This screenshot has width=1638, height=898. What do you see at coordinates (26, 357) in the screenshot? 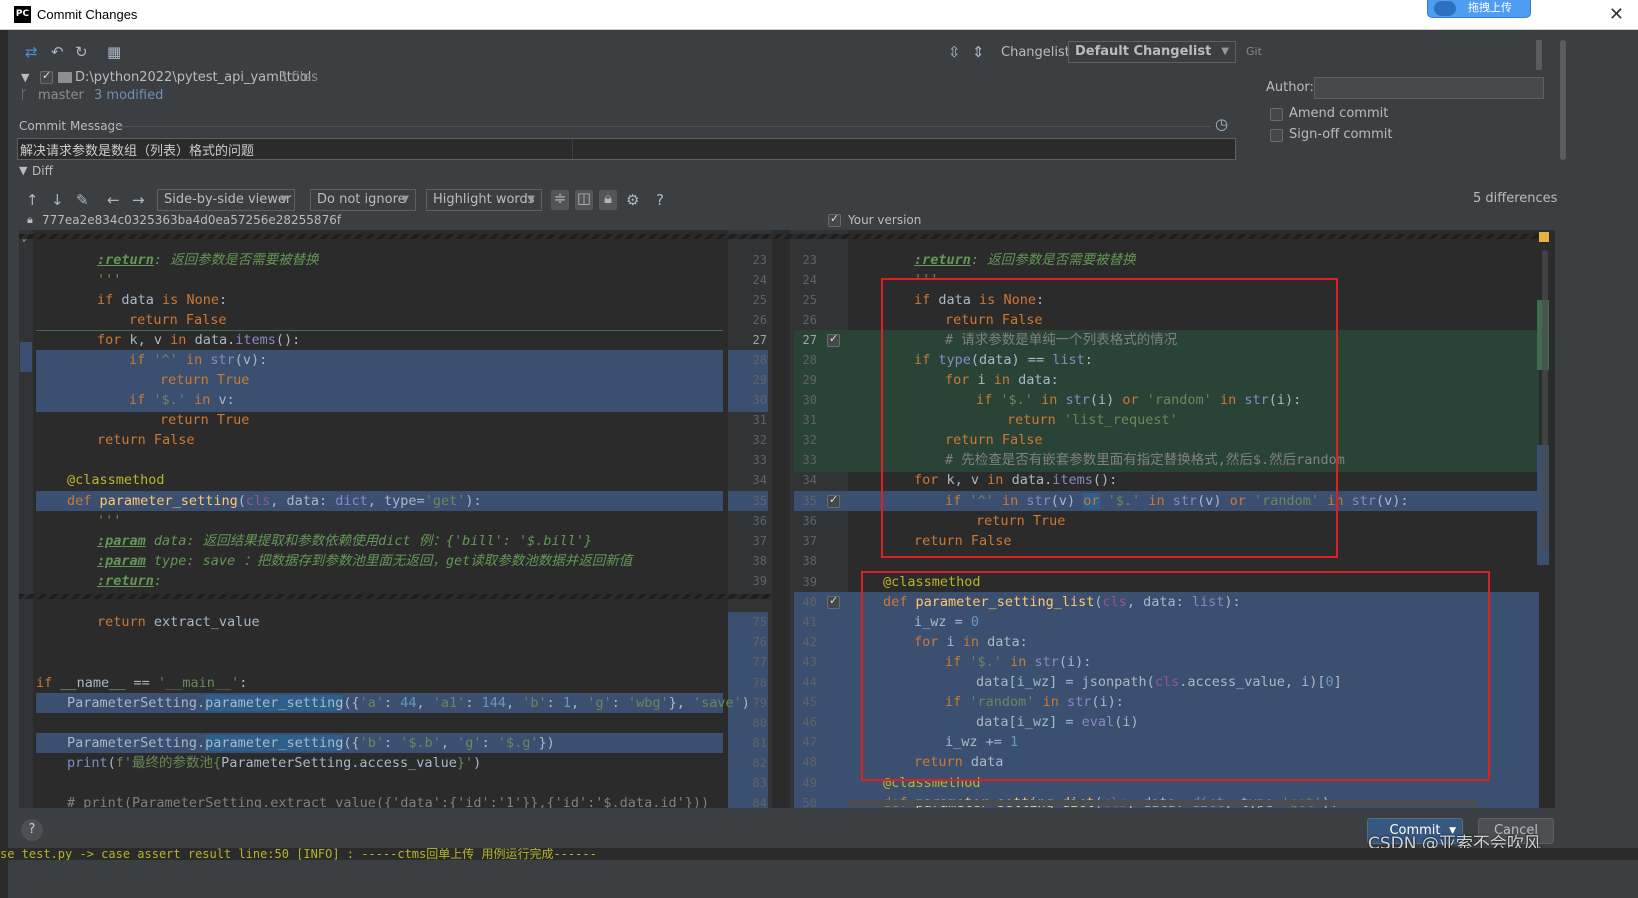
I see `change-marker` at bounding box center [26, 357].